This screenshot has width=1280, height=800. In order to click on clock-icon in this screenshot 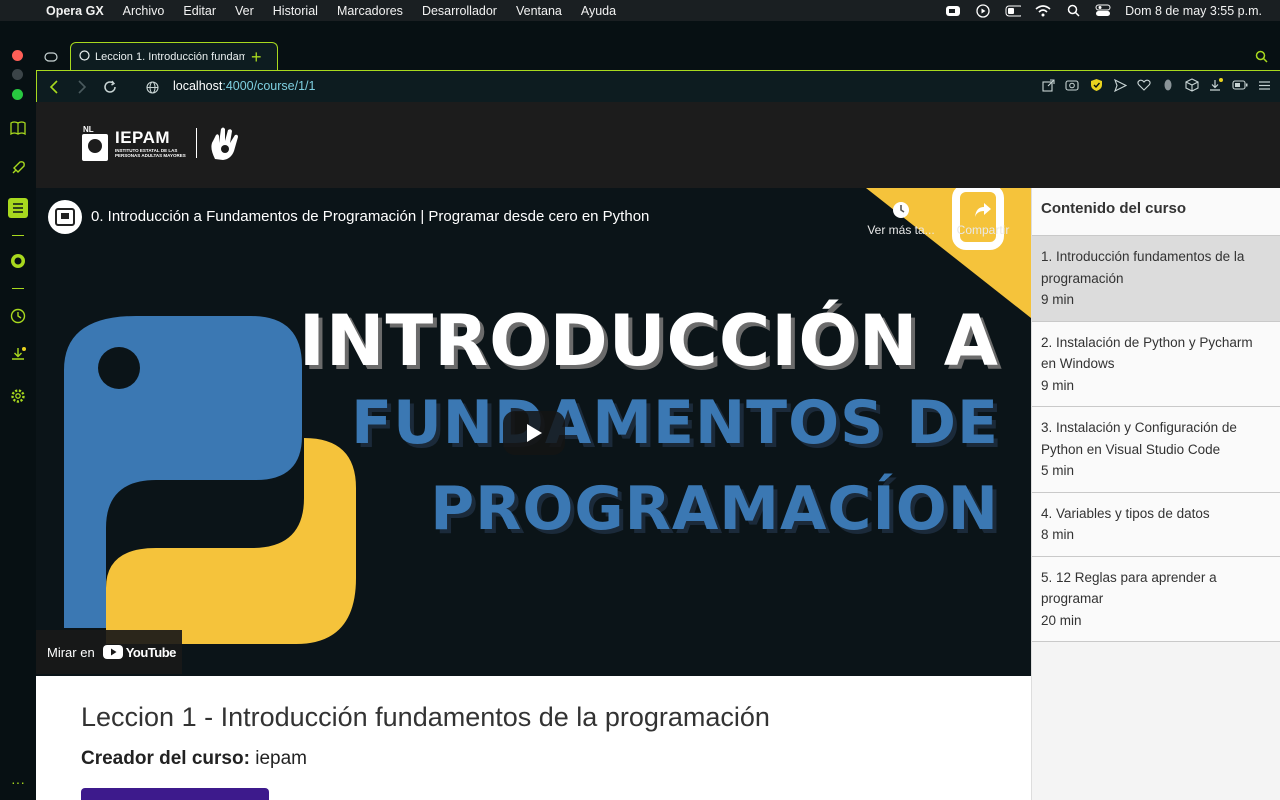, I will do `click(901, 210)`.